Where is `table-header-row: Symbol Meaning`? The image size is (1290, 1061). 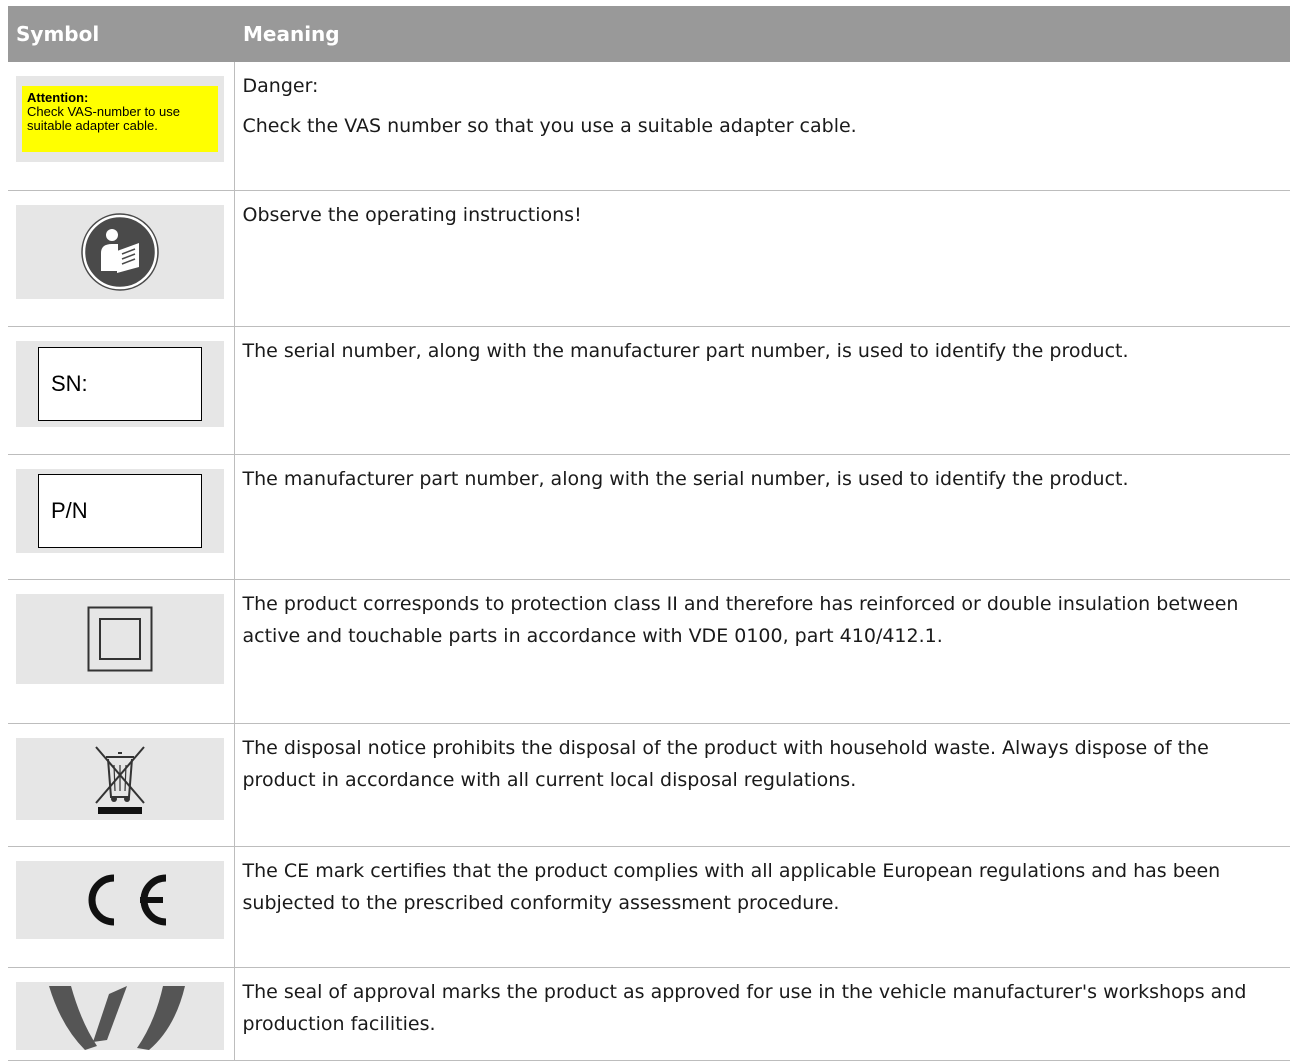
table-header-row: Symbol Meaning is located at coordinates (649, 34).